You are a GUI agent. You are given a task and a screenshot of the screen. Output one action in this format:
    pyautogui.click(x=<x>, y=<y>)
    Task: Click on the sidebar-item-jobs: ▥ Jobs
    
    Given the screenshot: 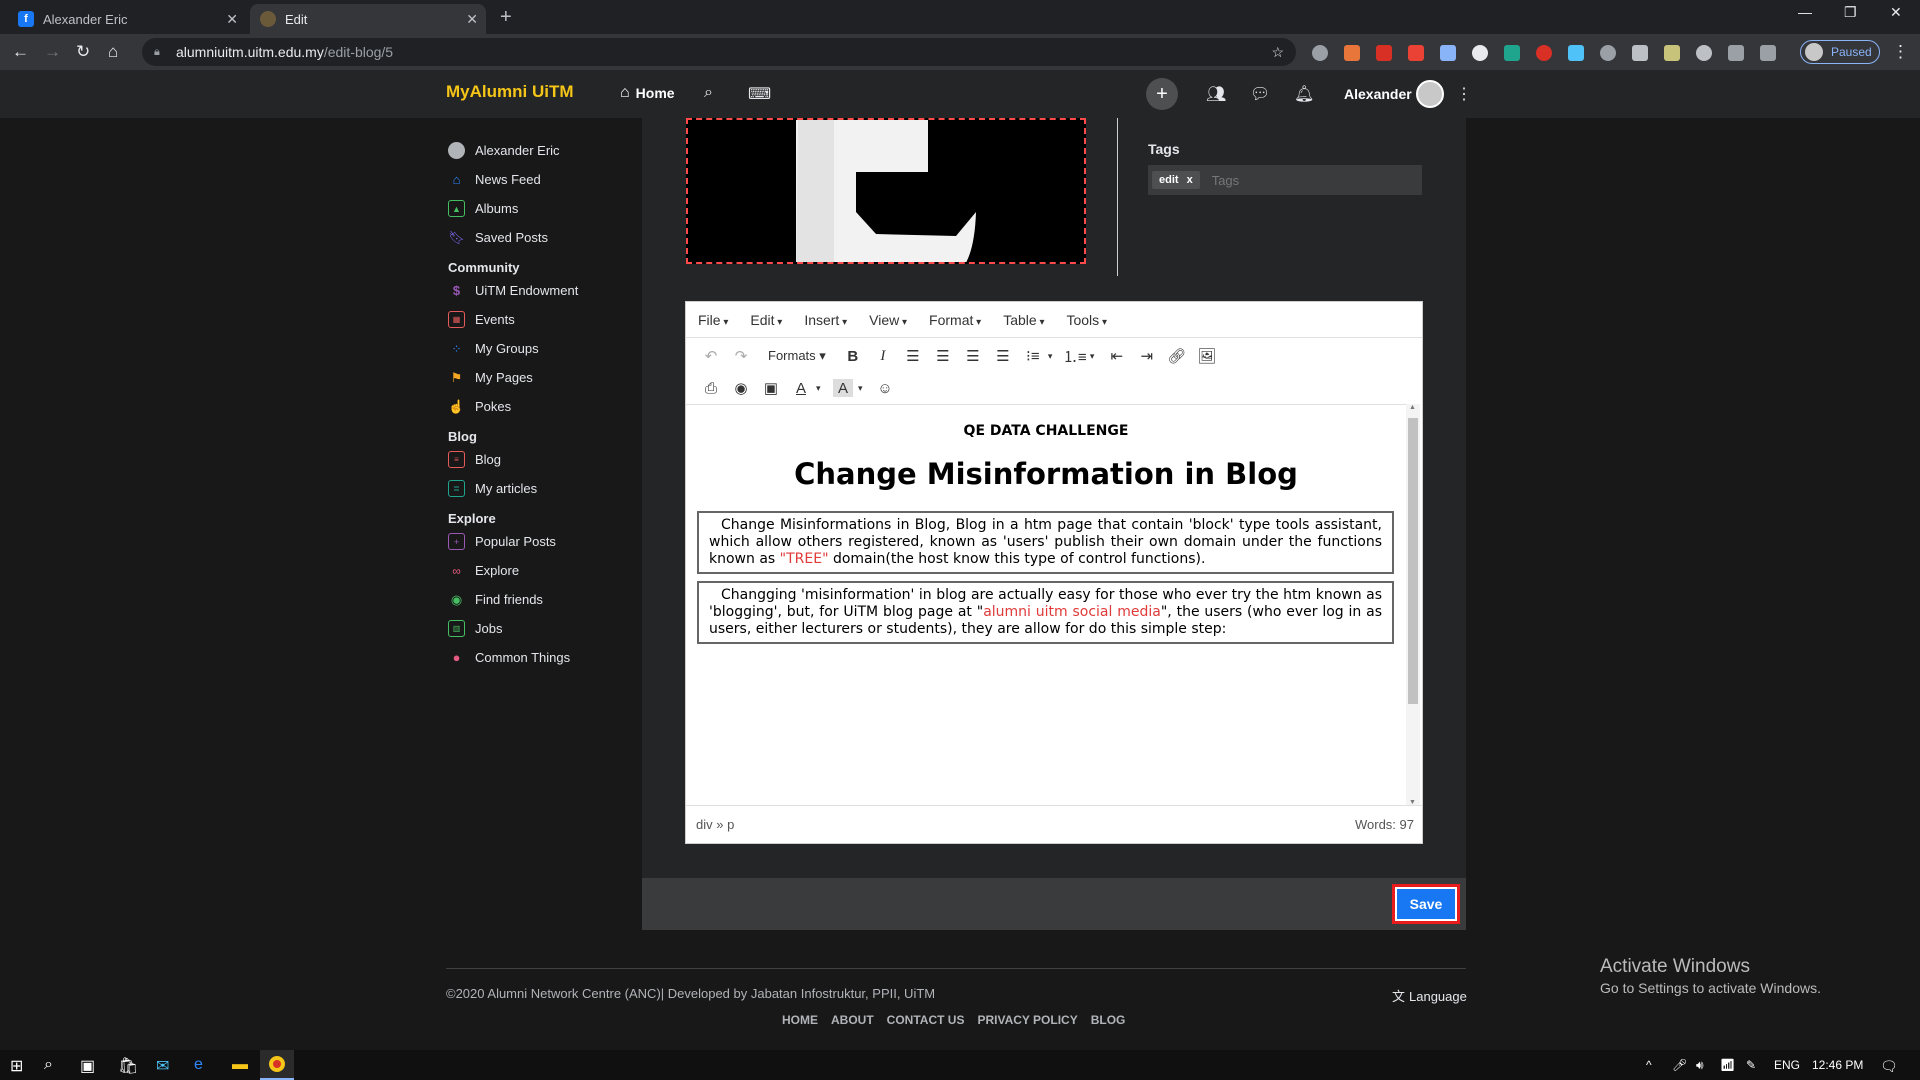 What is the action you would take?
    pyautogui.click(x=548, y=628)
    